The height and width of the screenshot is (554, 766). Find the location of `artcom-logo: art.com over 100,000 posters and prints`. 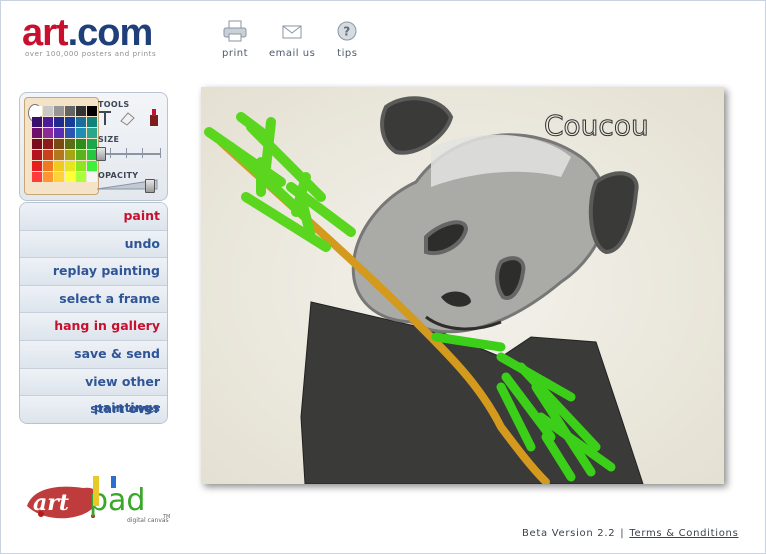

artcom-logo: art.com over 100,000 posters and prints is located at coordinates (89, 36).